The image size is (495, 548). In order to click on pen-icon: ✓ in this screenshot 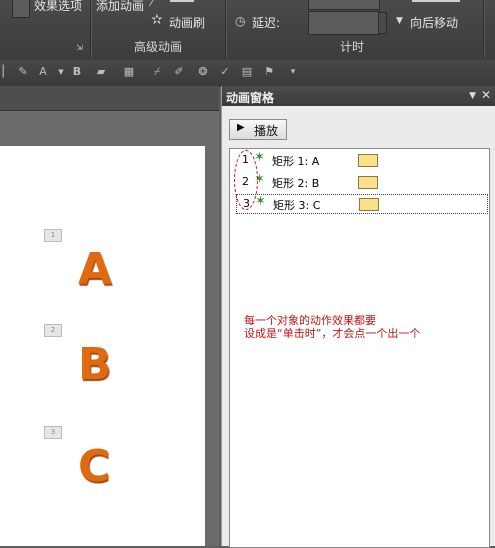, I will do `click(225, 72)`.